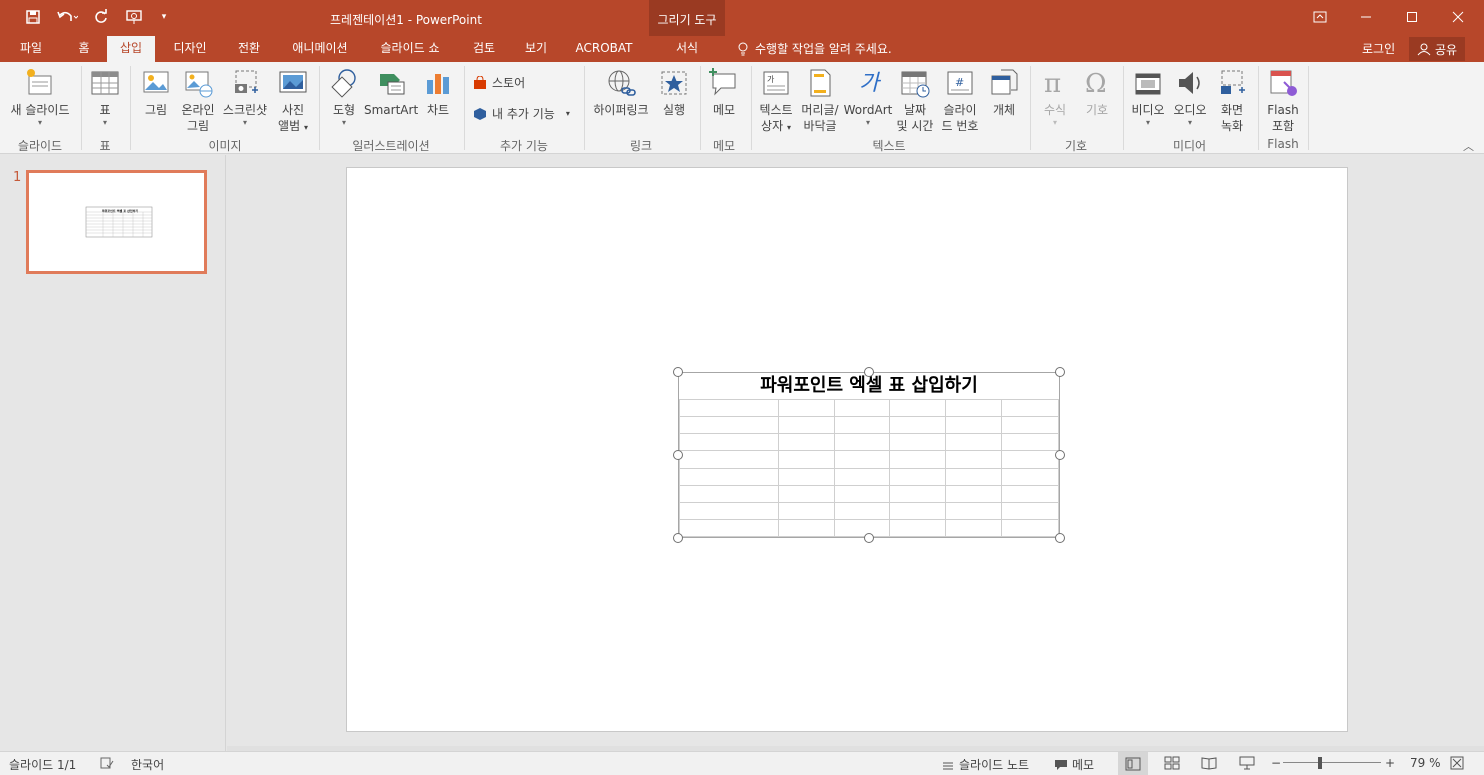 Image resolution: width=1484 pixels, height=775 pixels. Describe the element at coordinates (499, 82) in the screenshot. I see `store-button: 스토어` at that location.